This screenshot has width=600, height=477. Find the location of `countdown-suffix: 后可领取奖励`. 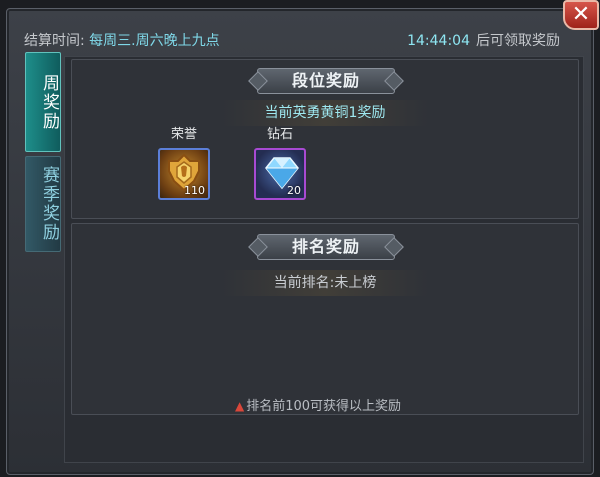

countdown-suffix: 后可领取奖励 is located at coordinates (518, 41).